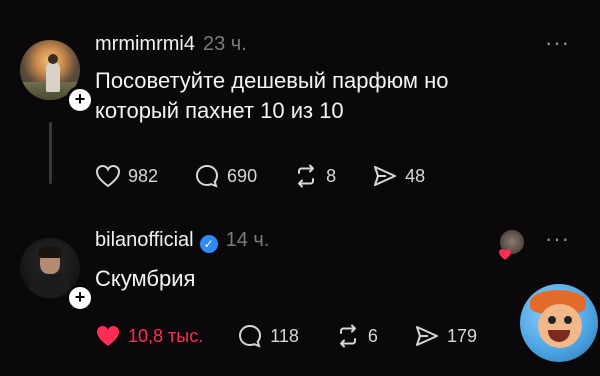 The image size is (600, 376). I want to click on share-button: 179, so click(445, 336).